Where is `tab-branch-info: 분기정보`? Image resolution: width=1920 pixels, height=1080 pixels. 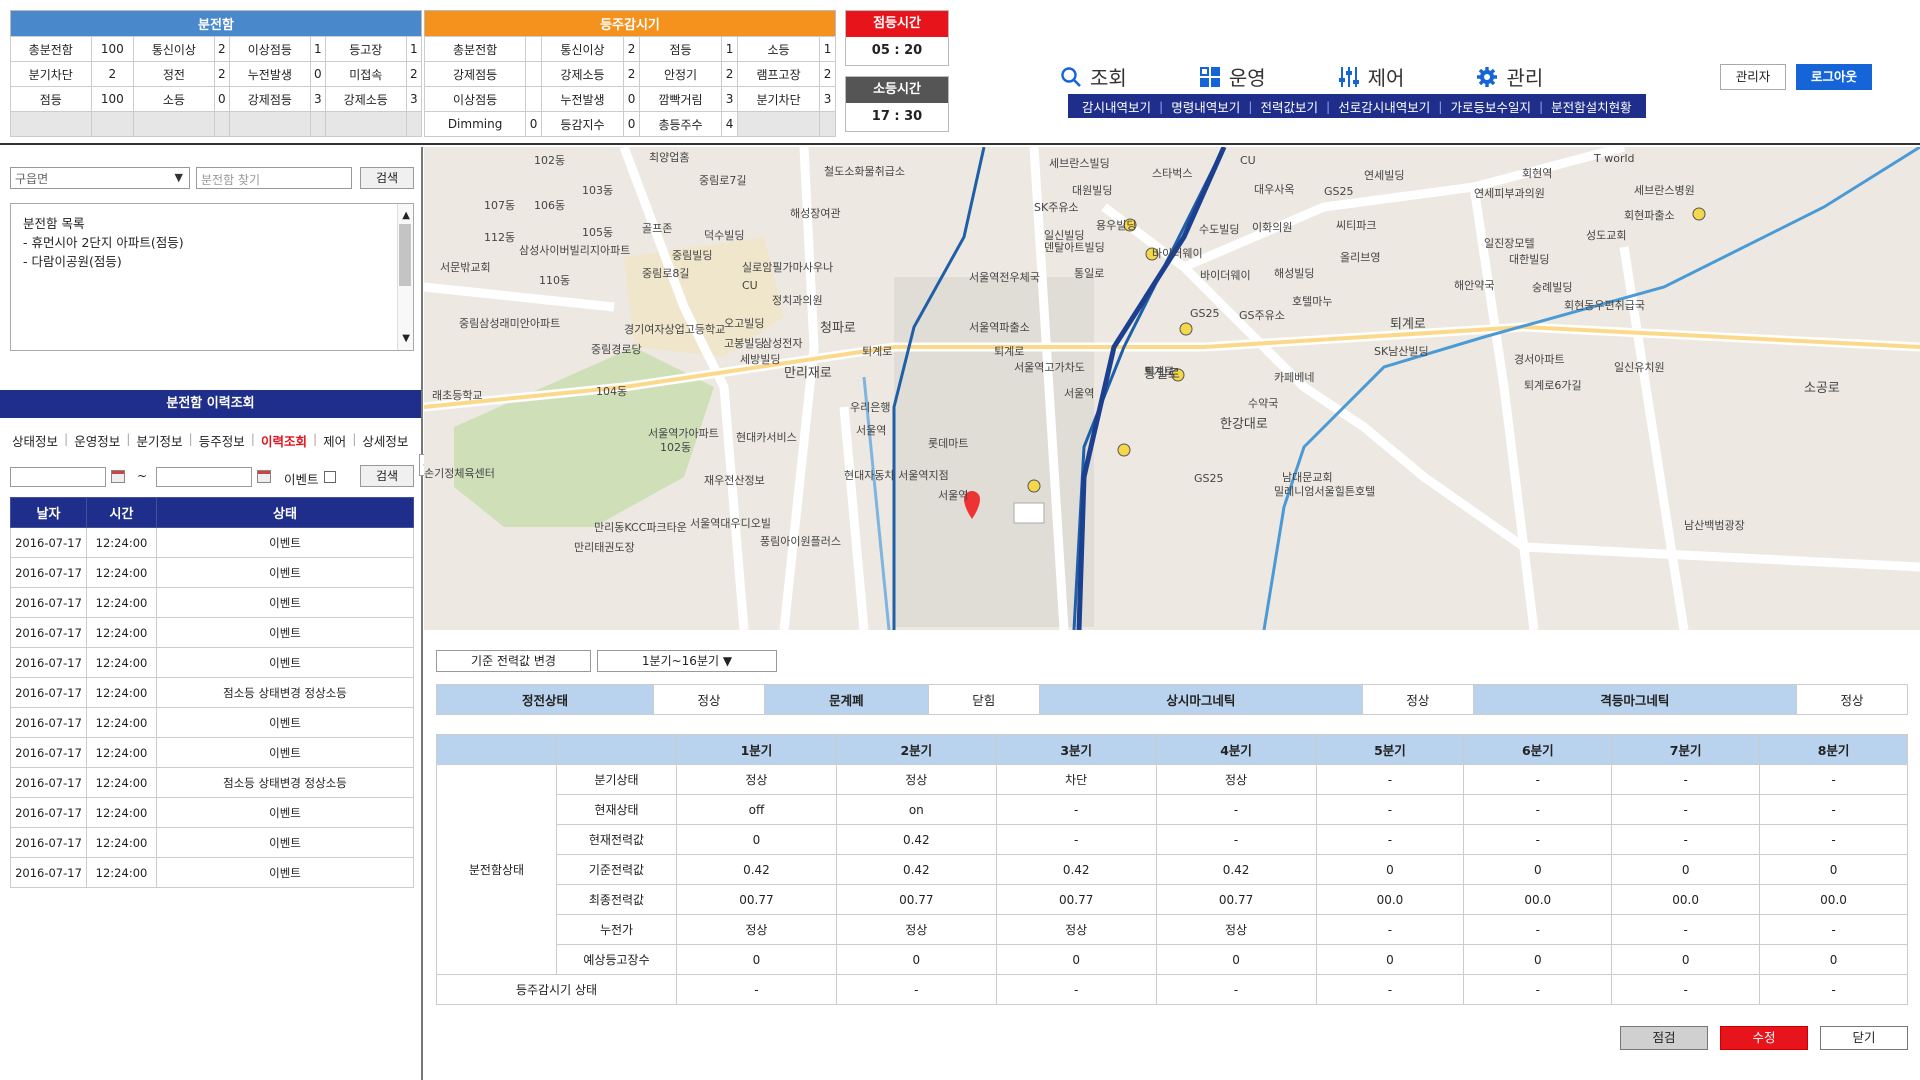
tab-branch-info: 분기정보 is located at coordinates (162, 440).